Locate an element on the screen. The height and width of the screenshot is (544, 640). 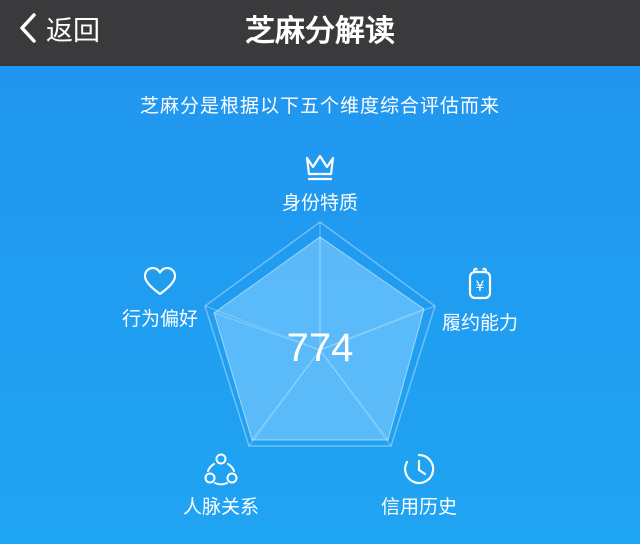
dimension-identity: 身份特质 is located at coordinates (320, 183).